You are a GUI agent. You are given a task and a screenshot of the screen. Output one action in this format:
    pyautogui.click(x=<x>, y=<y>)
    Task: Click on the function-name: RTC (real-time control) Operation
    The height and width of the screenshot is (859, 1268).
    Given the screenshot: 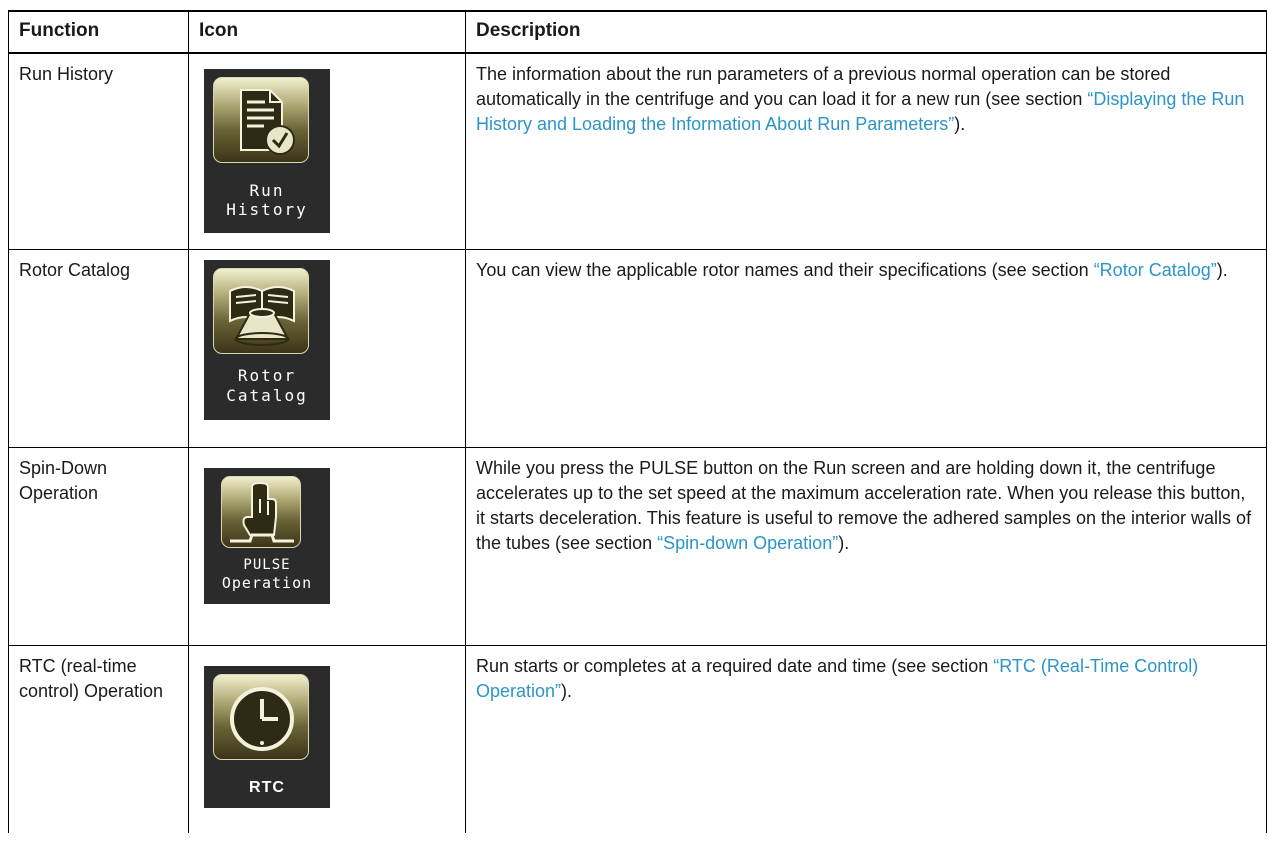 What is the action you would take?
    pyautogui.click(x=98, y=738)
    